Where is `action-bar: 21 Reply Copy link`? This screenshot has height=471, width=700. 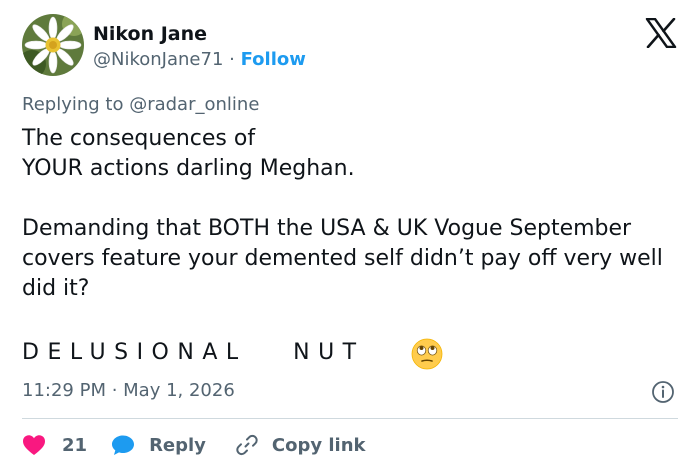
action-bar: 21 Reply Copy link is located at coordinates (194, 445).